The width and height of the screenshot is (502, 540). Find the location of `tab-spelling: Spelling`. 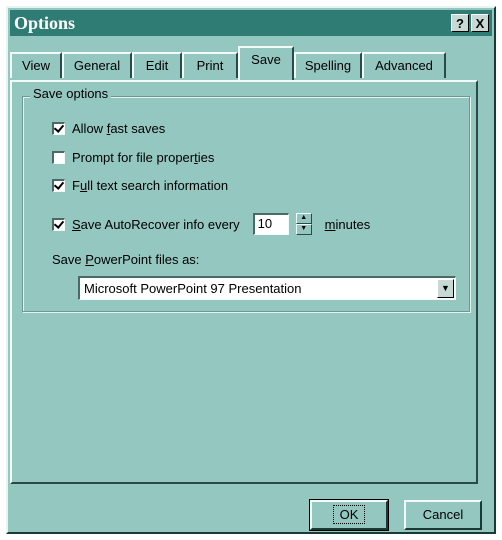

tab-spelling: Spelling is located at coordinates (328, 65).